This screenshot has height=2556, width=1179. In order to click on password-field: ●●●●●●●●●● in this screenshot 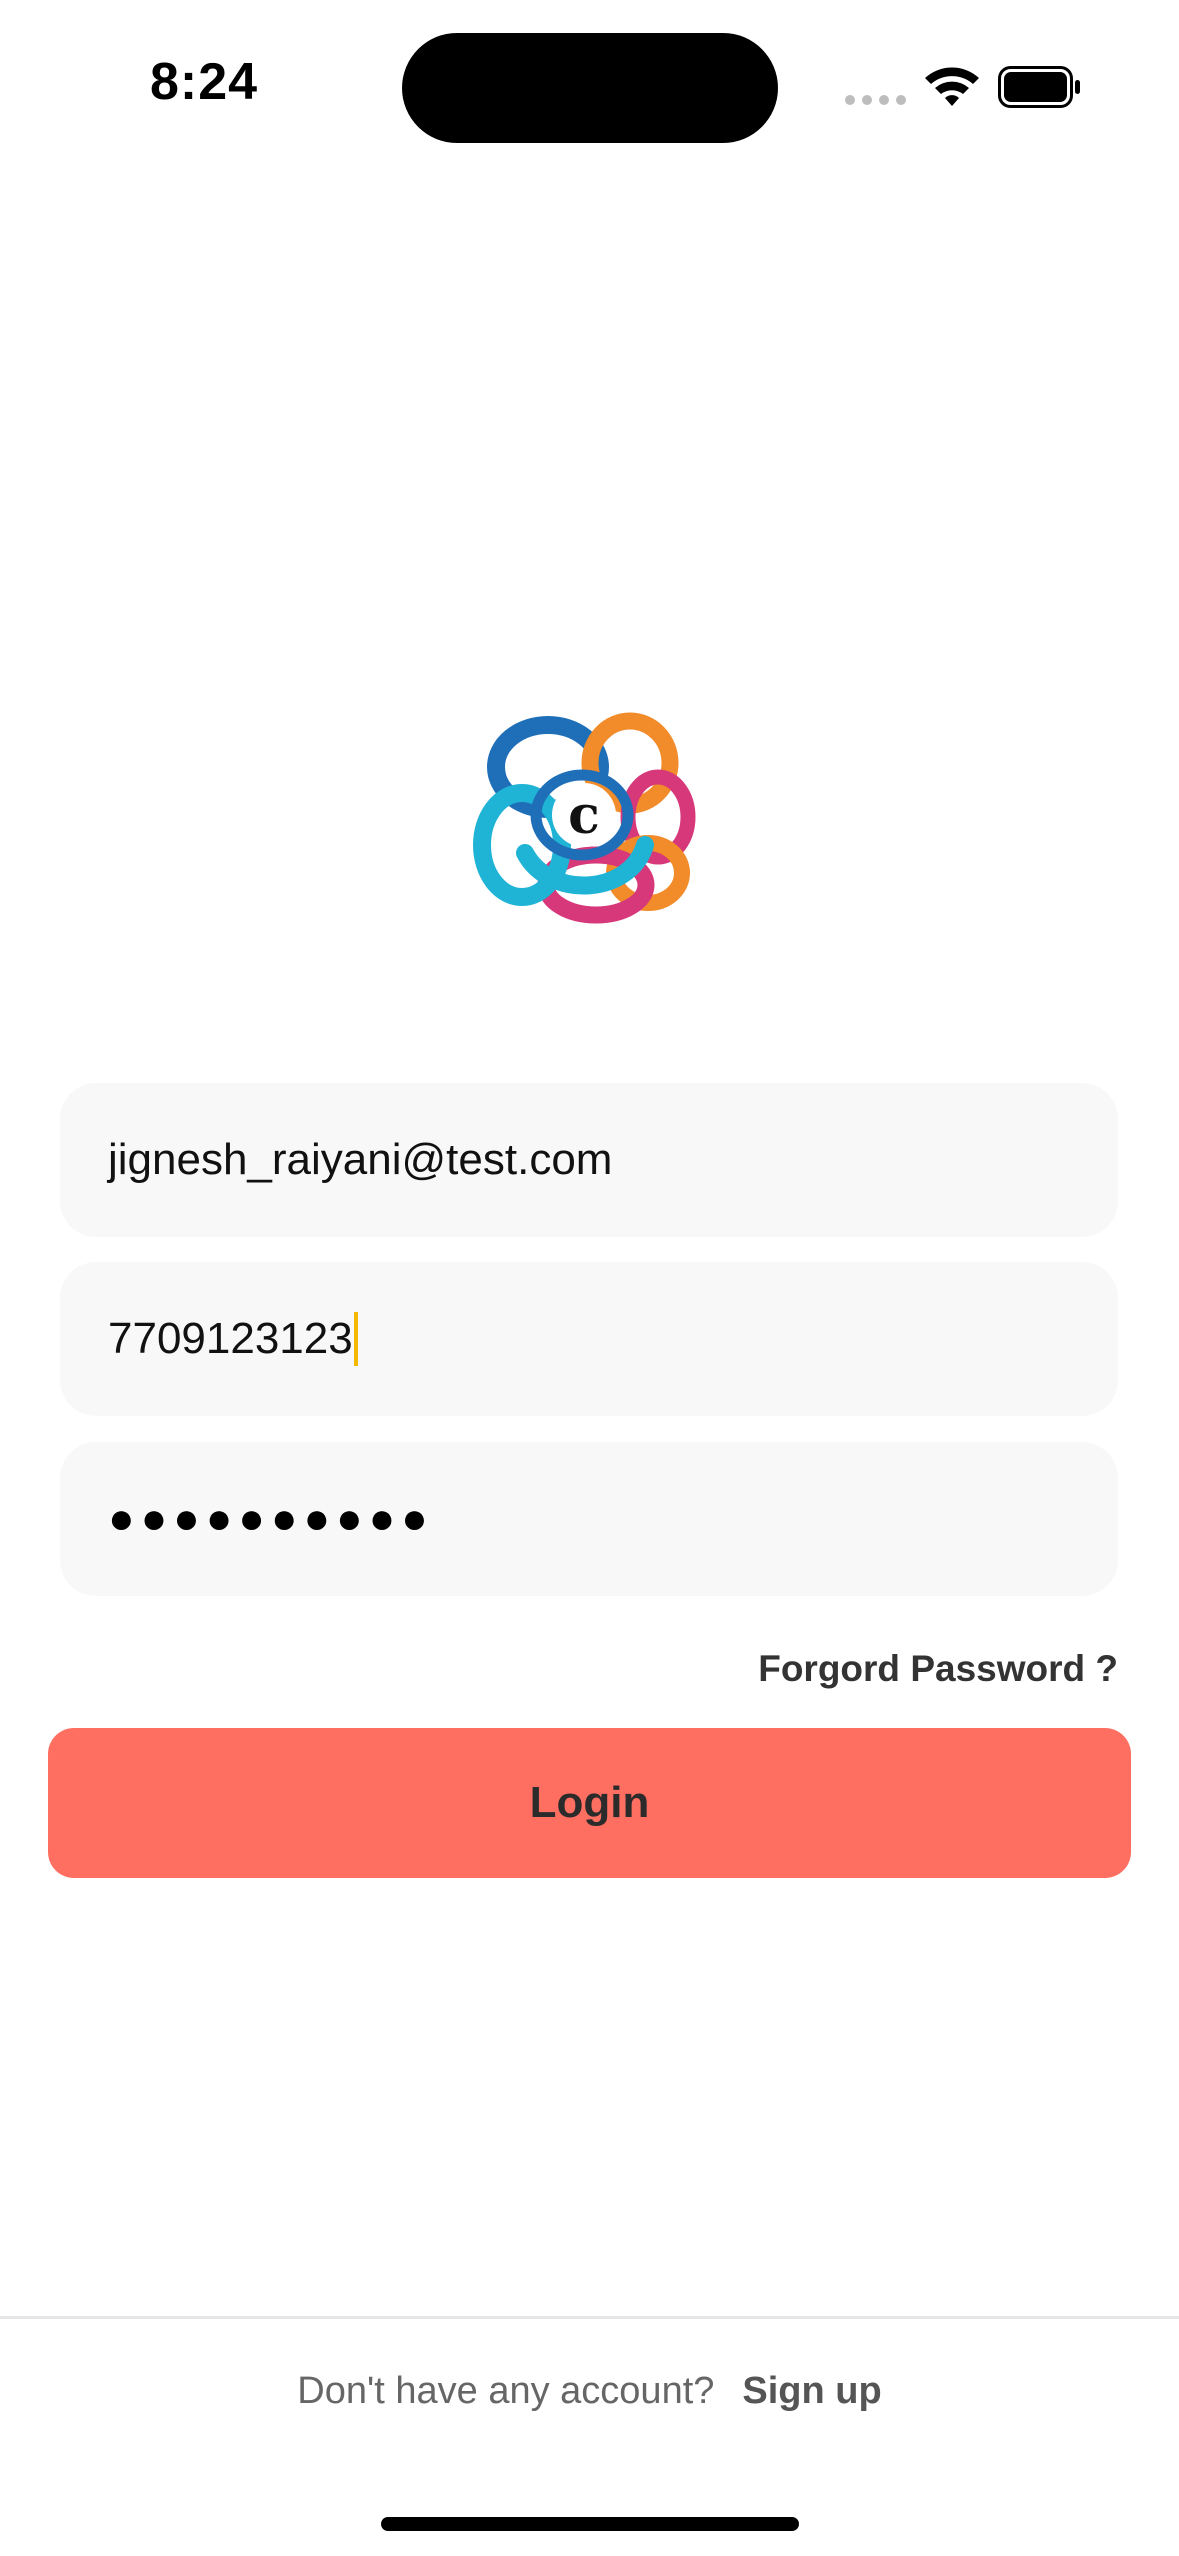, I will do `click(589, 1519)`.